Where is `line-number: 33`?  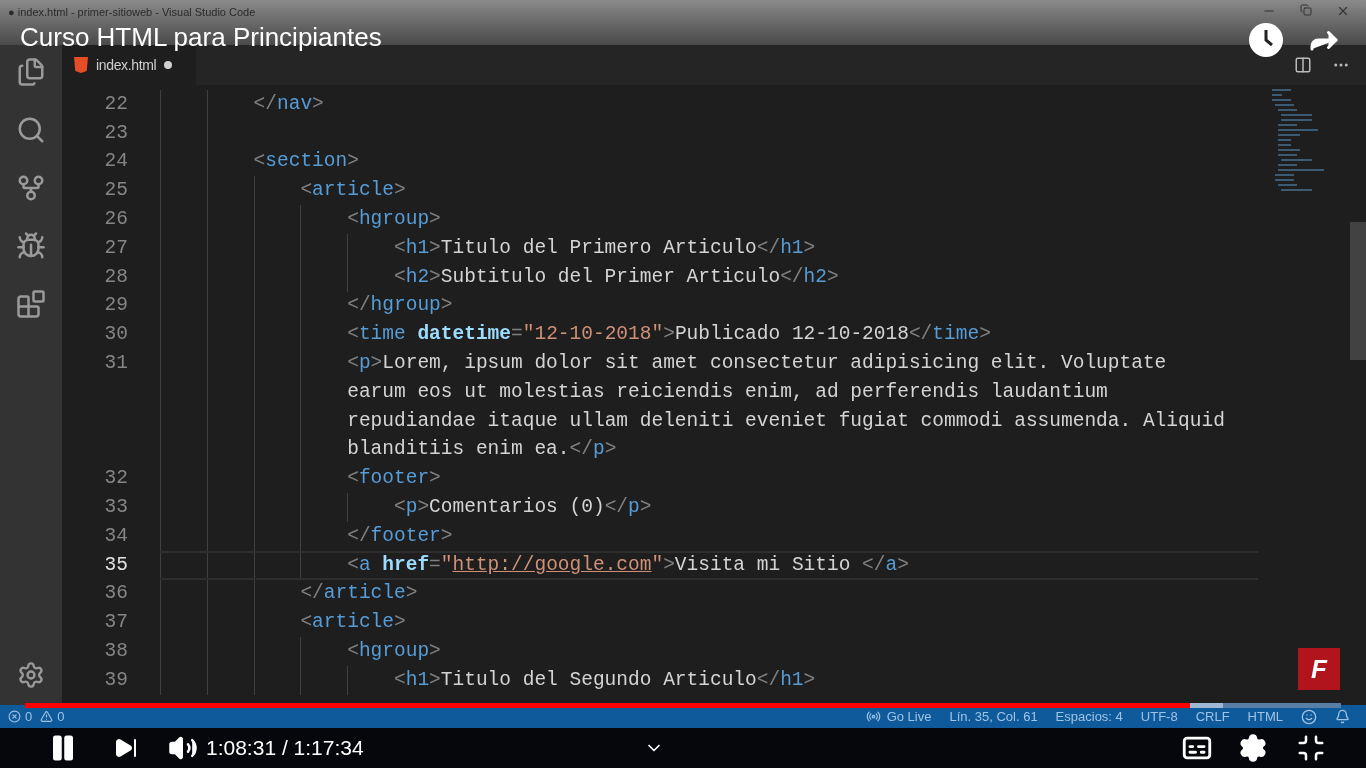
line-number: 33 is located at coordinates (116, 506).